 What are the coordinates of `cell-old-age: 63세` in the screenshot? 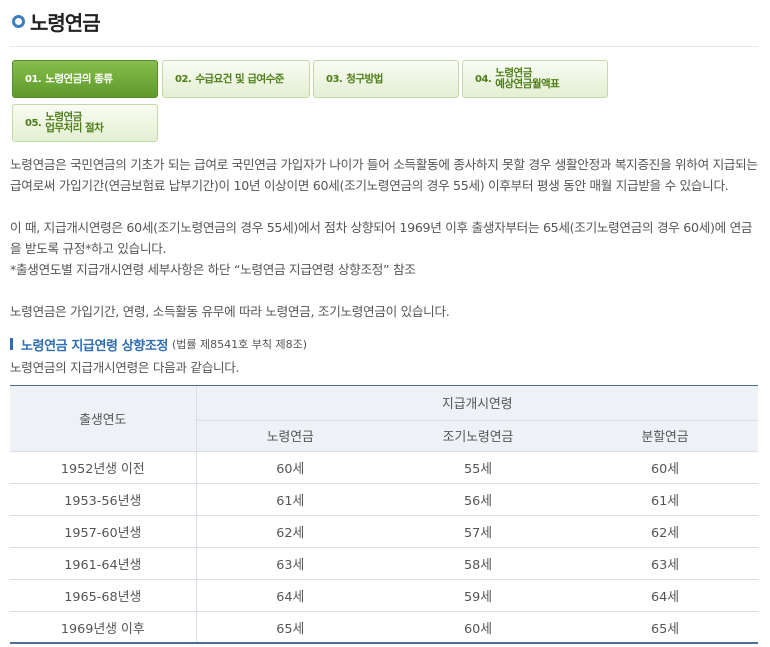 It's located at (290, 563).